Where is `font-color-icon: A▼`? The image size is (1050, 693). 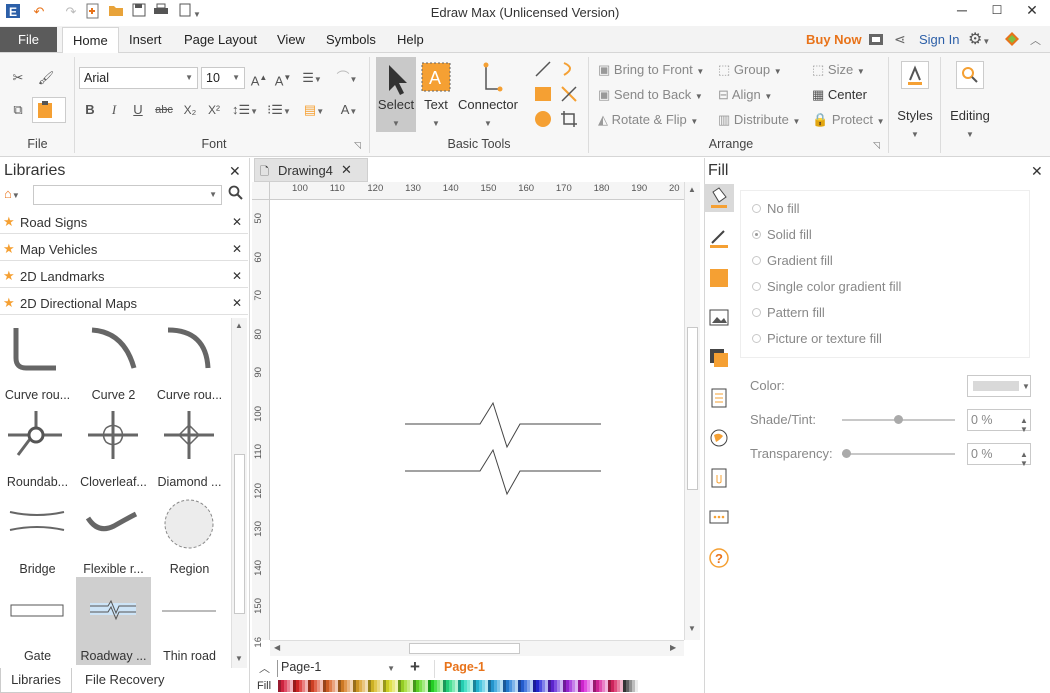 font-color-icon: A▼ is located at coordinates (349, 110).